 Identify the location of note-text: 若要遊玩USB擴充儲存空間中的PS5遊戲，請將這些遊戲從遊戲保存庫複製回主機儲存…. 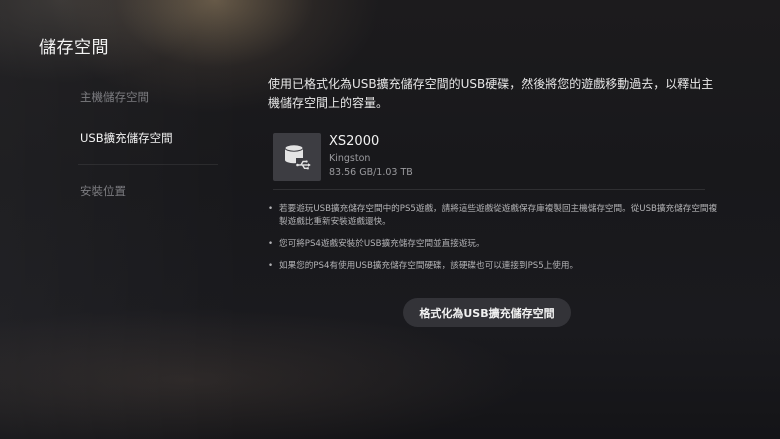
(498, 215).